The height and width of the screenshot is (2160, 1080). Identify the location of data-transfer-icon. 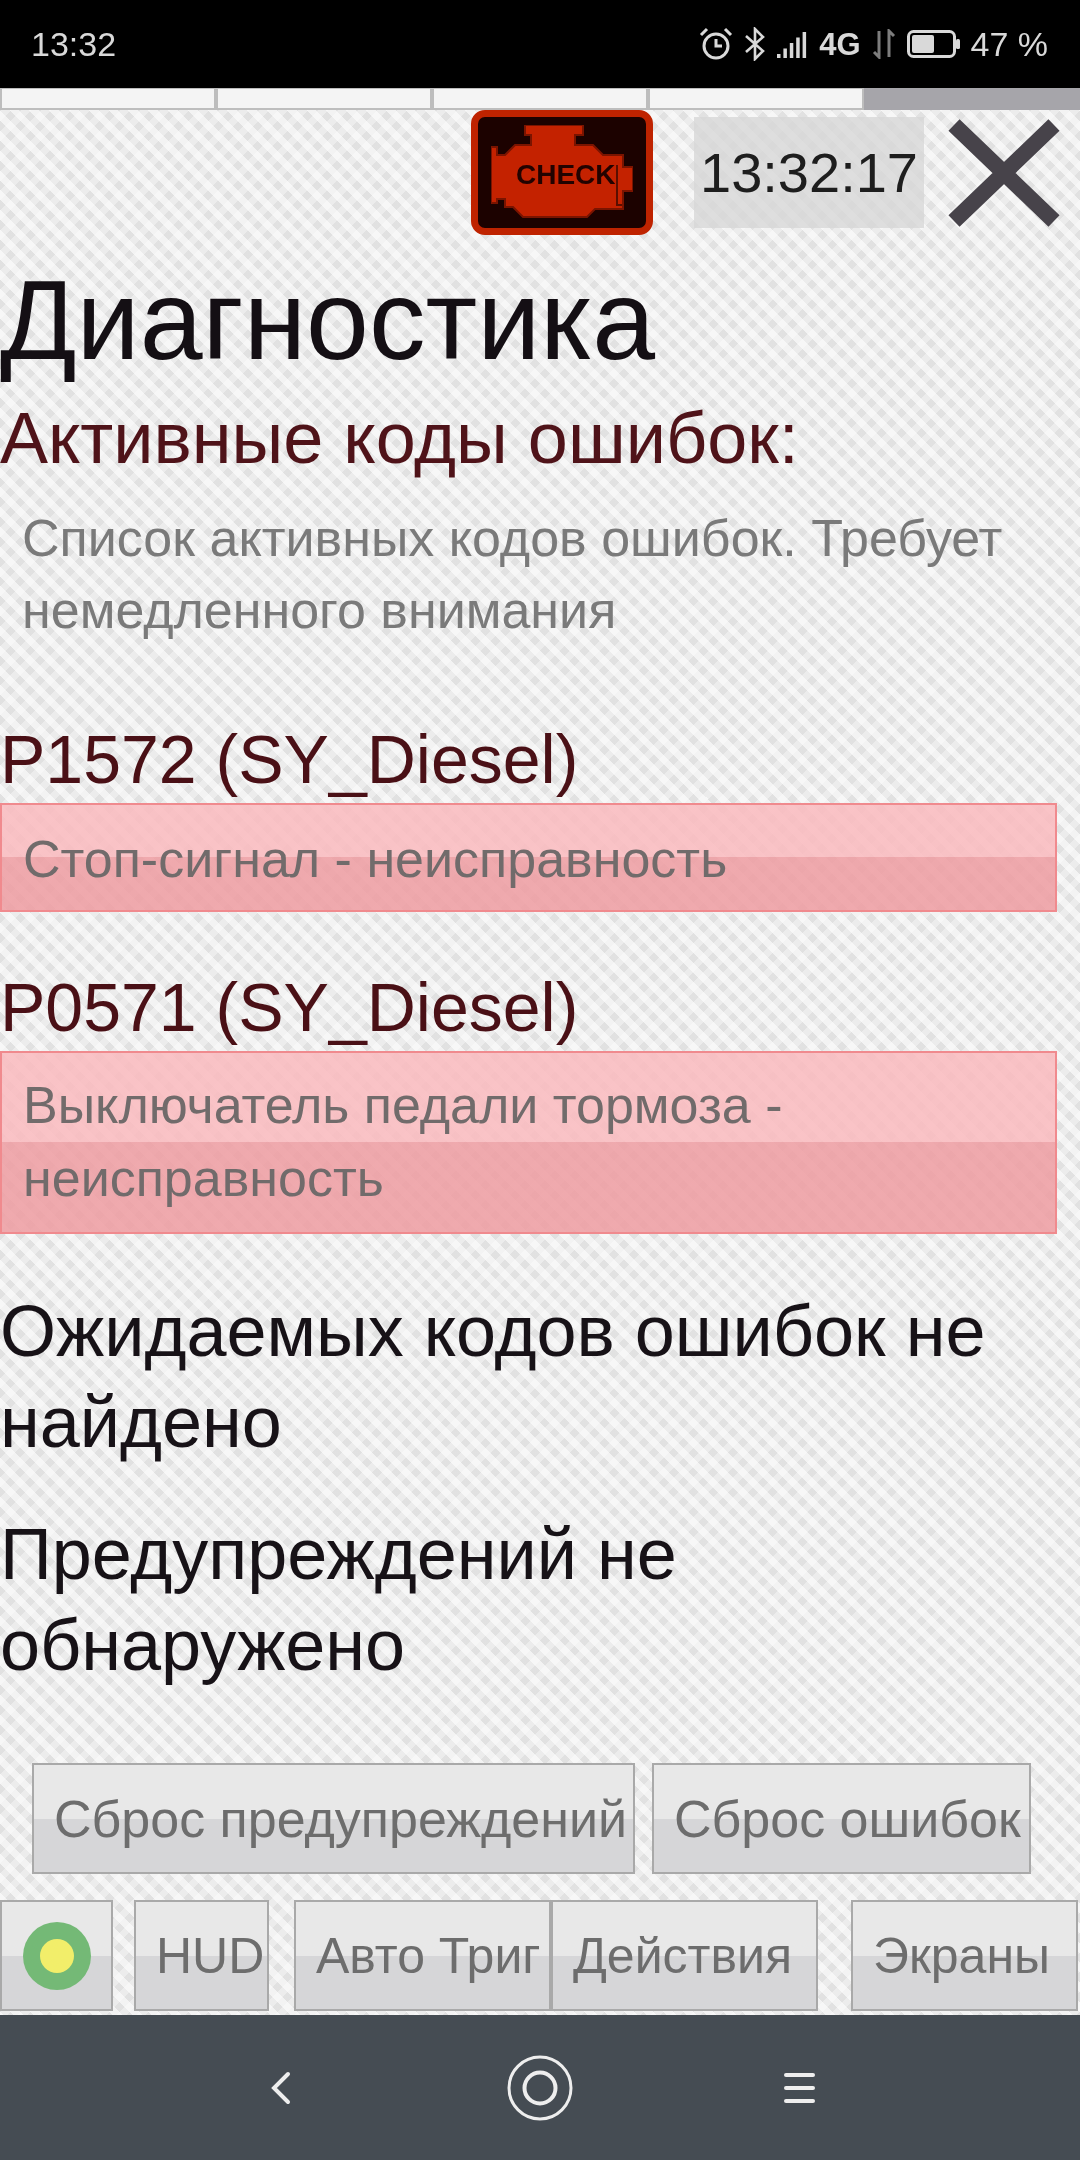
(883, 44).